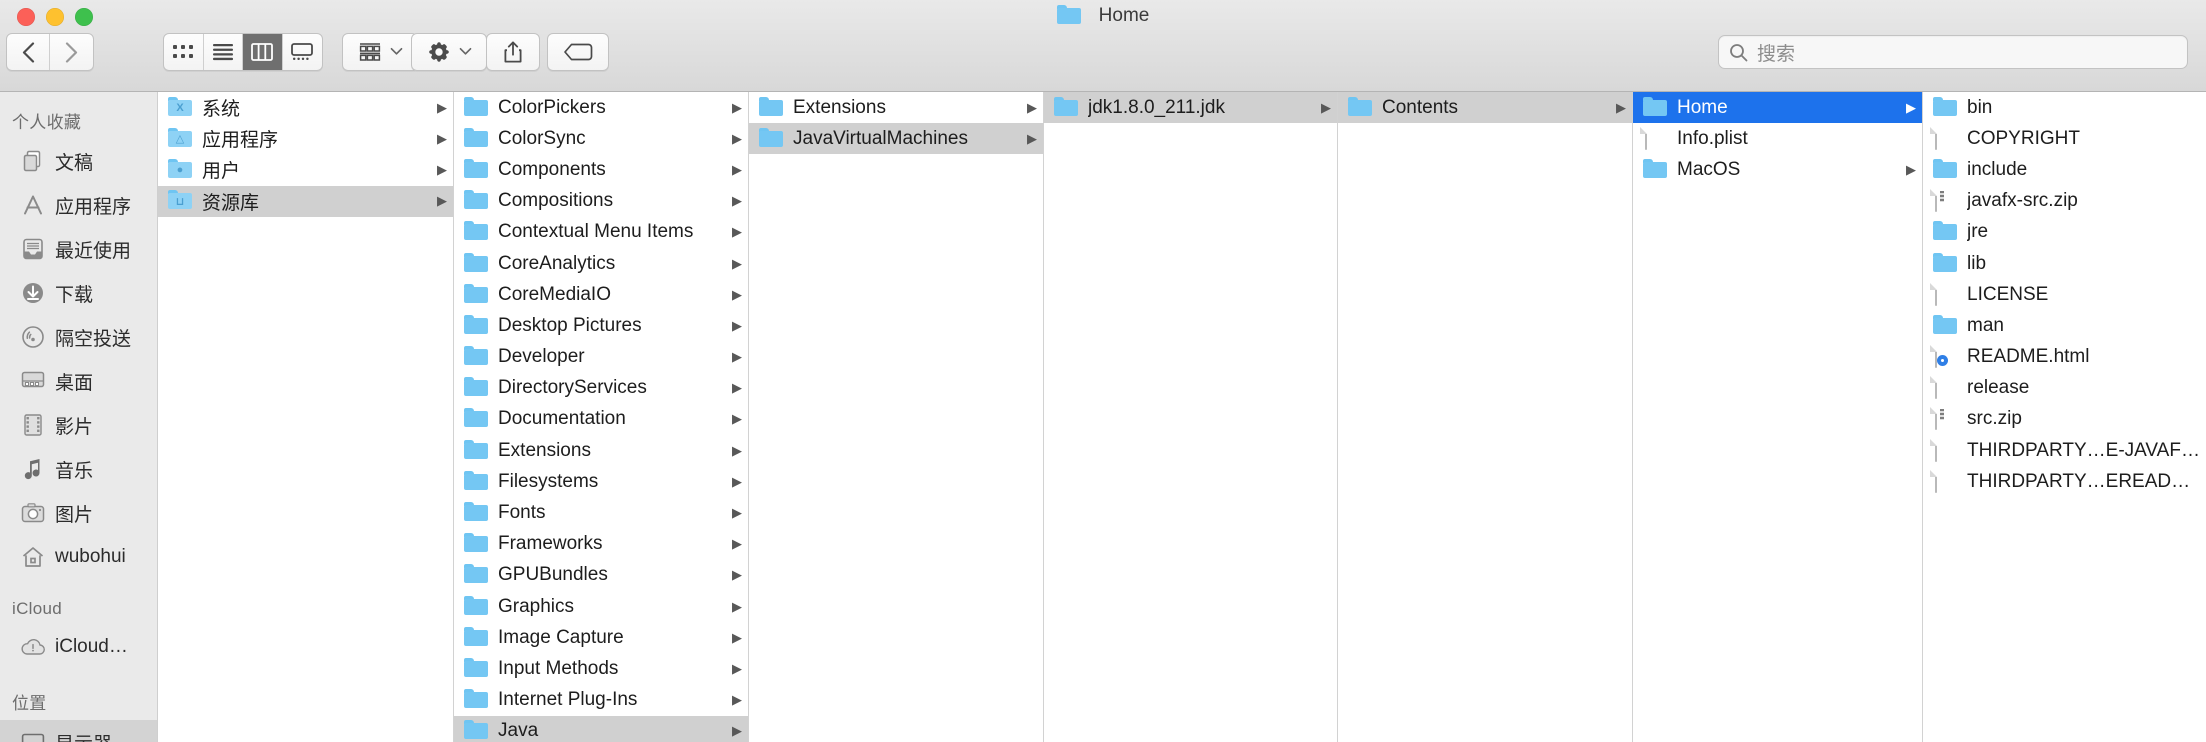  I want to click on gallery-view-button, so click(302, 52).